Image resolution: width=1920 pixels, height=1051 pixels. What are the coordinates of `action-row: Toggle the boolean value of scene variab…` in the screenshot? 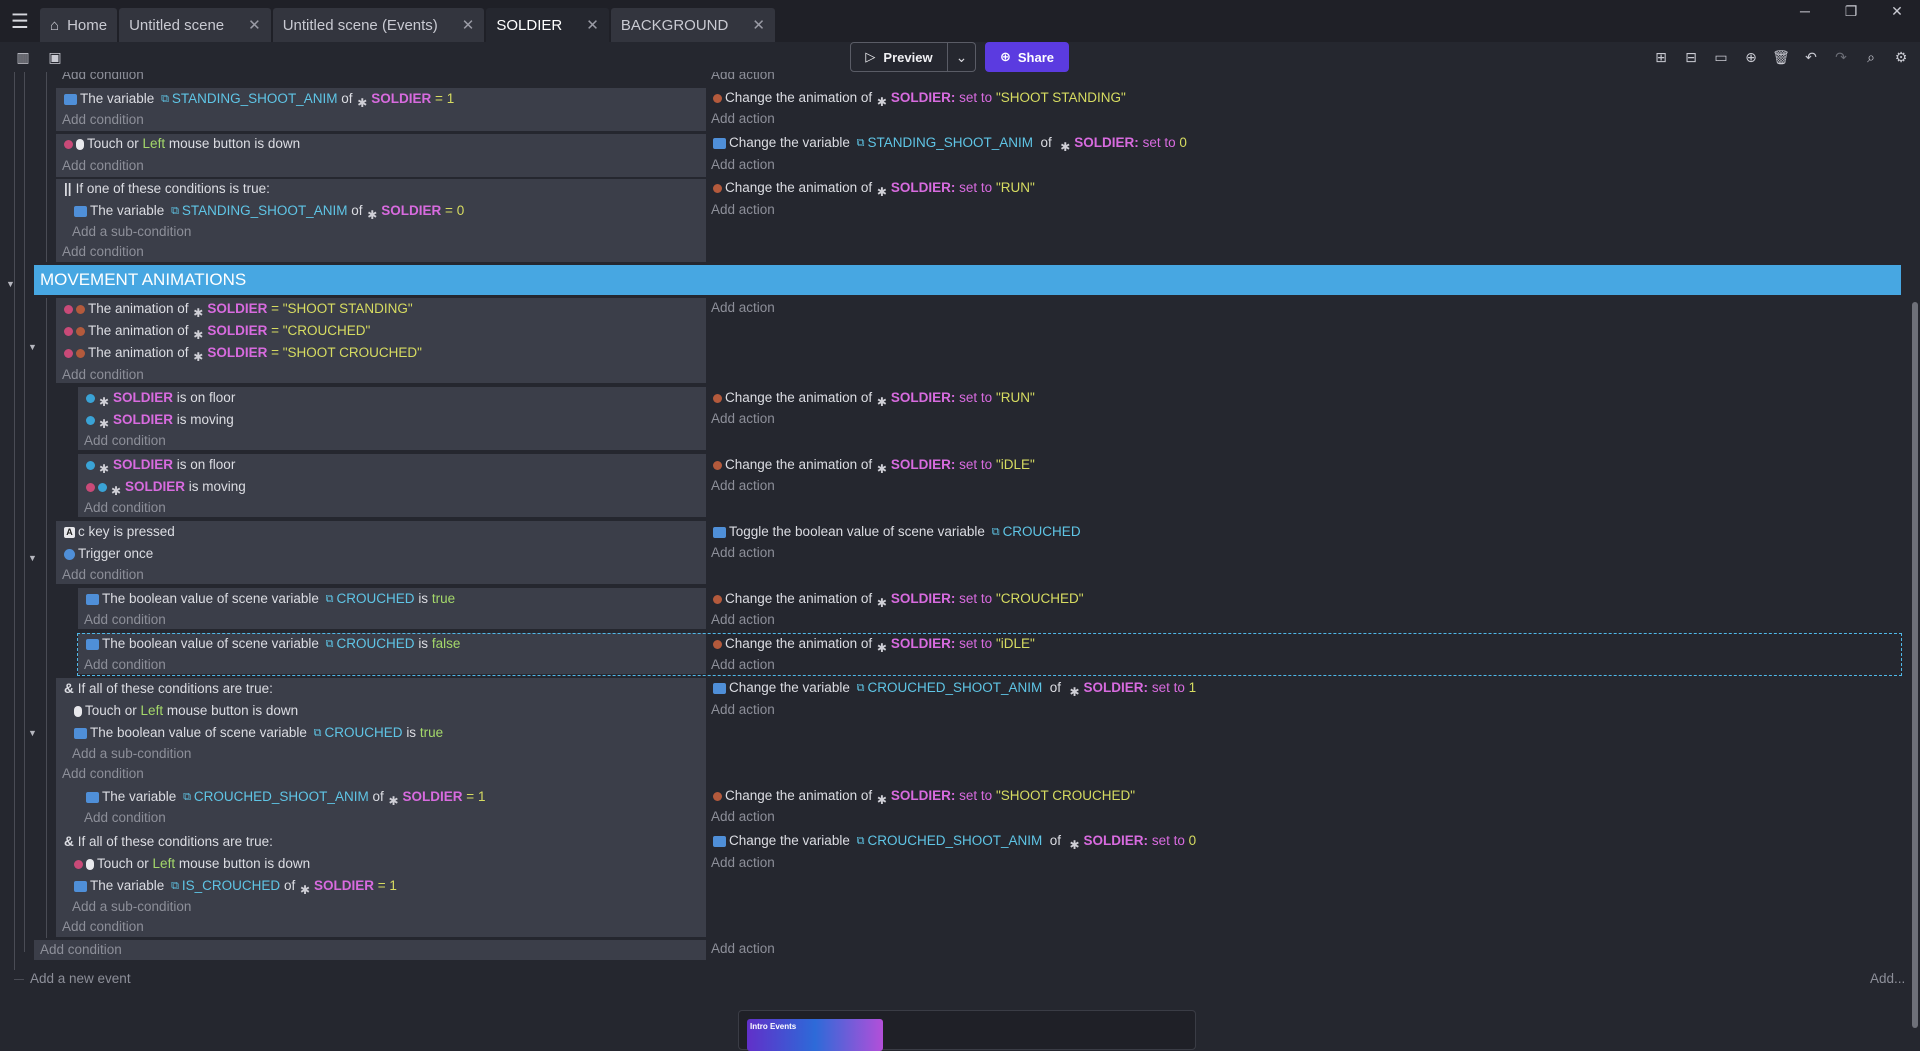 It's located at (897, 532).